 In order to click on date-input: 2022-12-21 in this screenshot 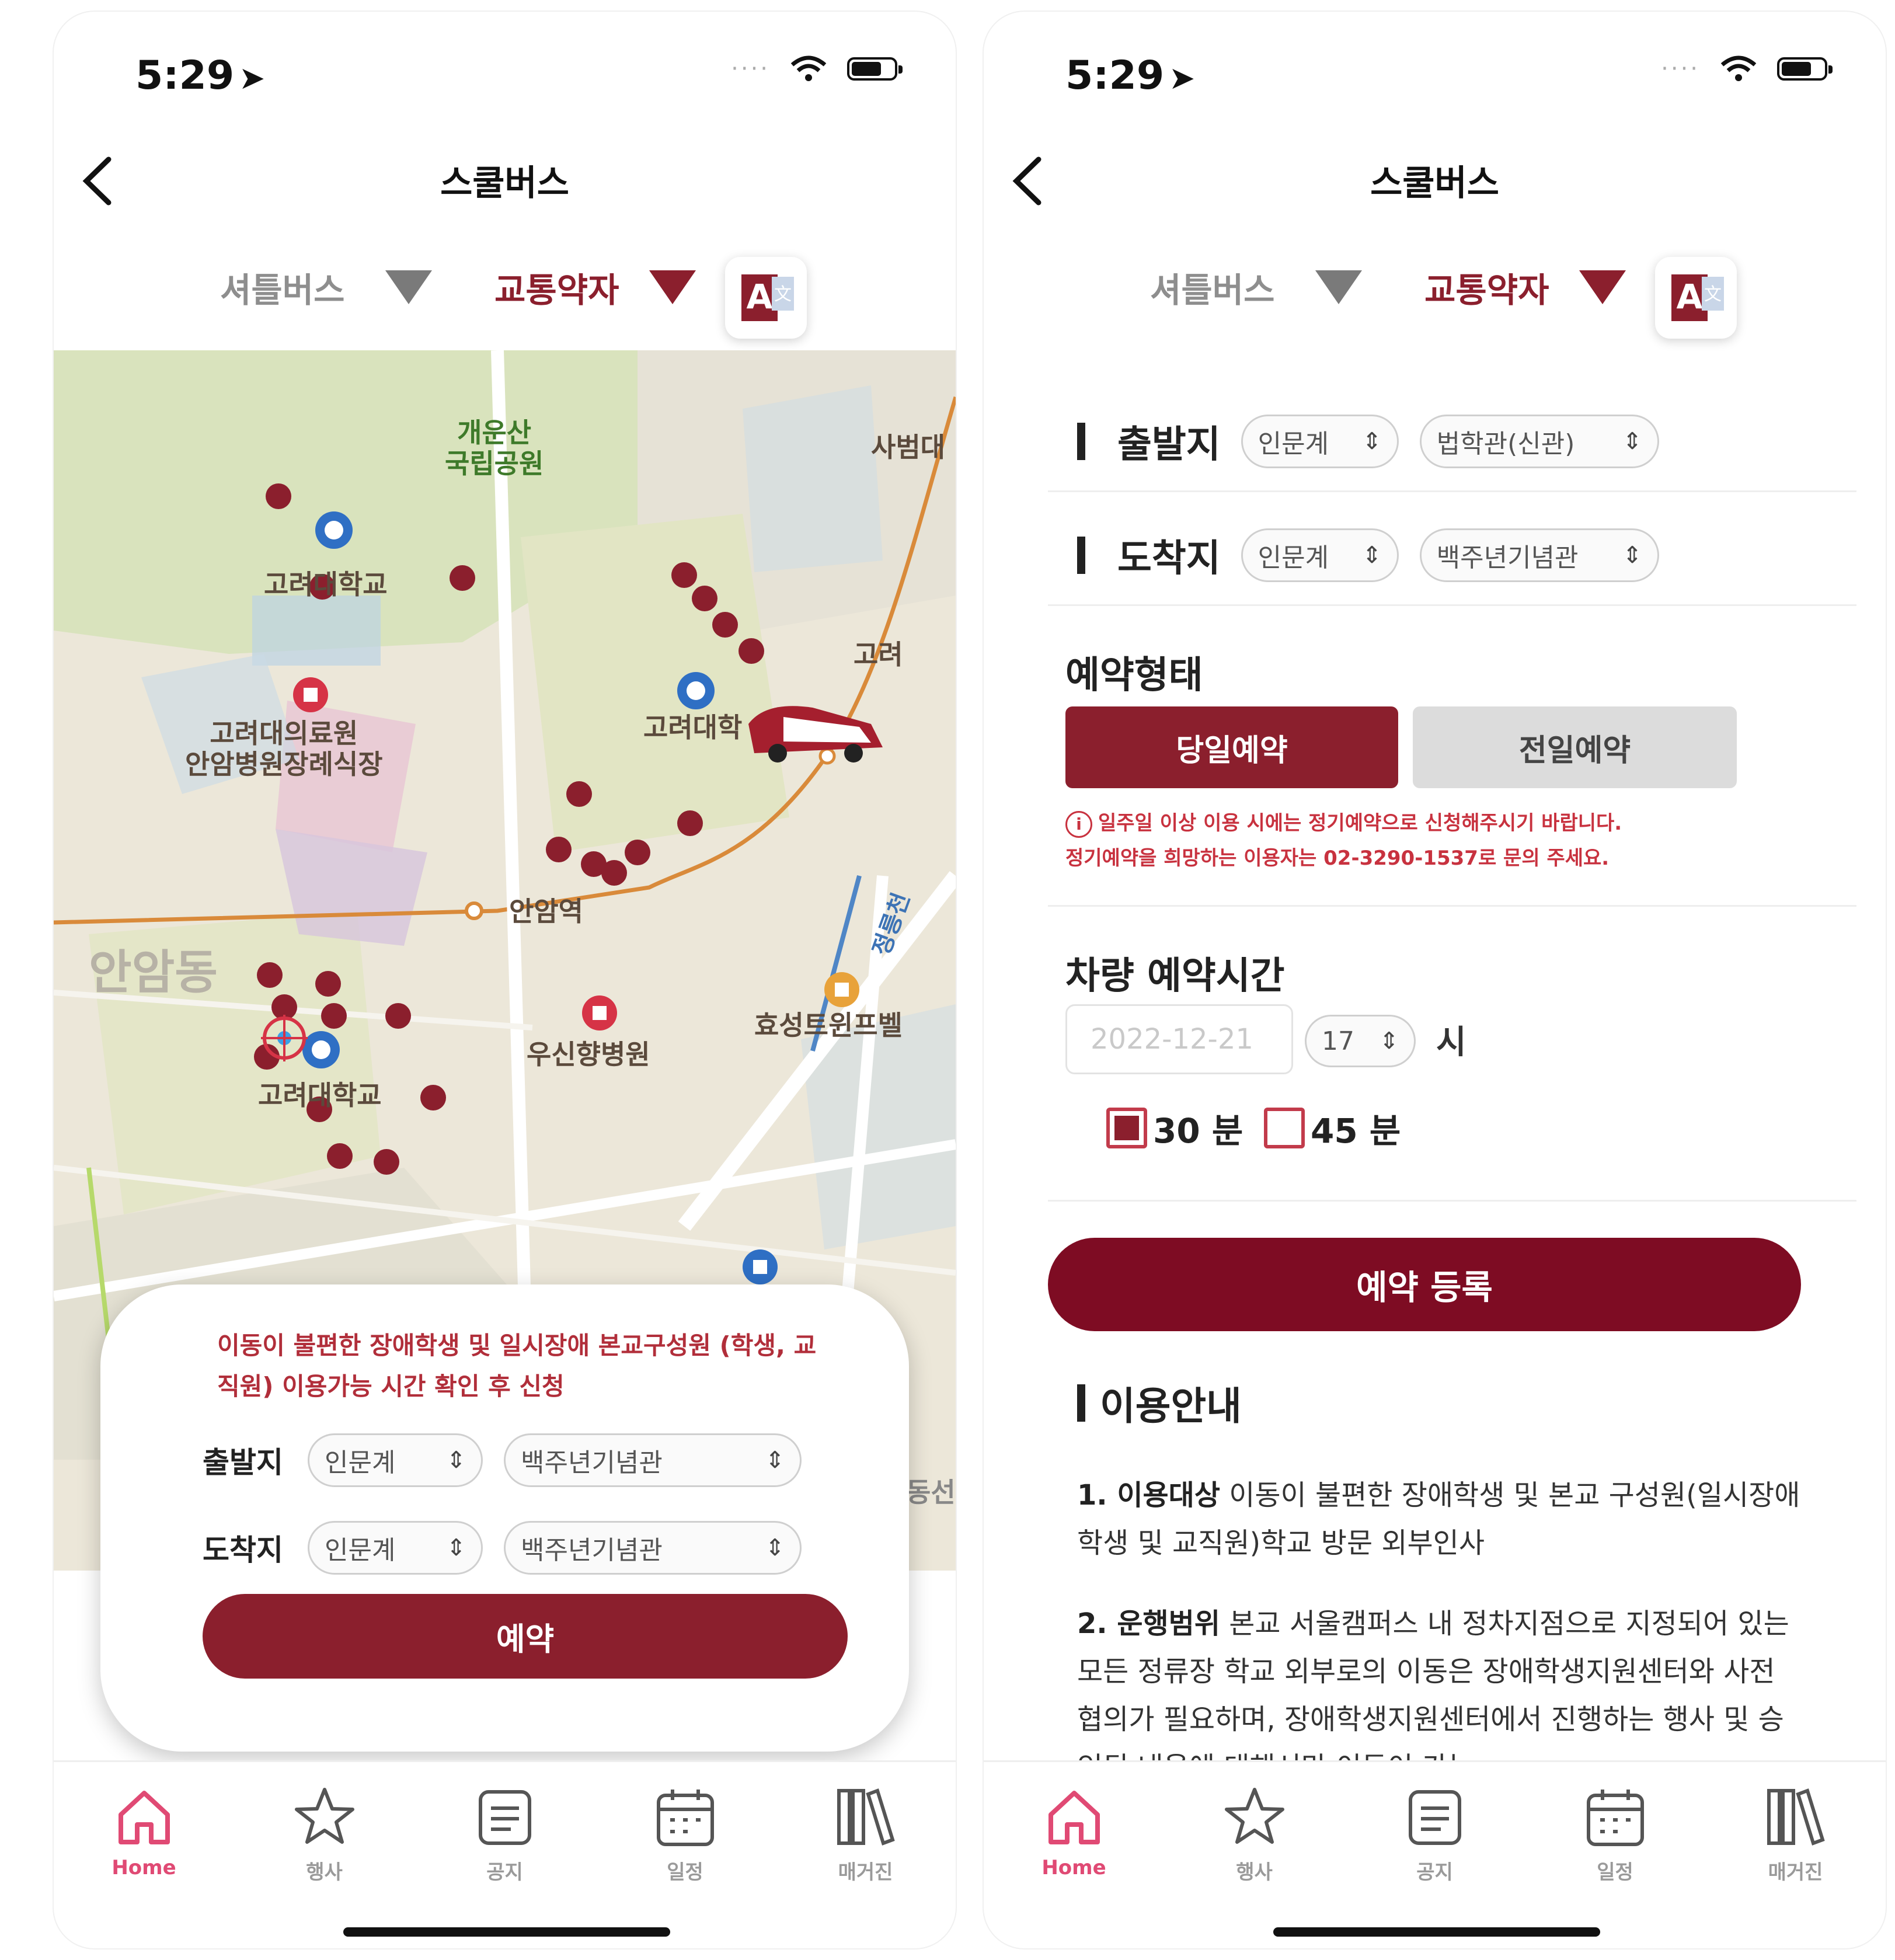, I will do `click(1179, 1039)`.